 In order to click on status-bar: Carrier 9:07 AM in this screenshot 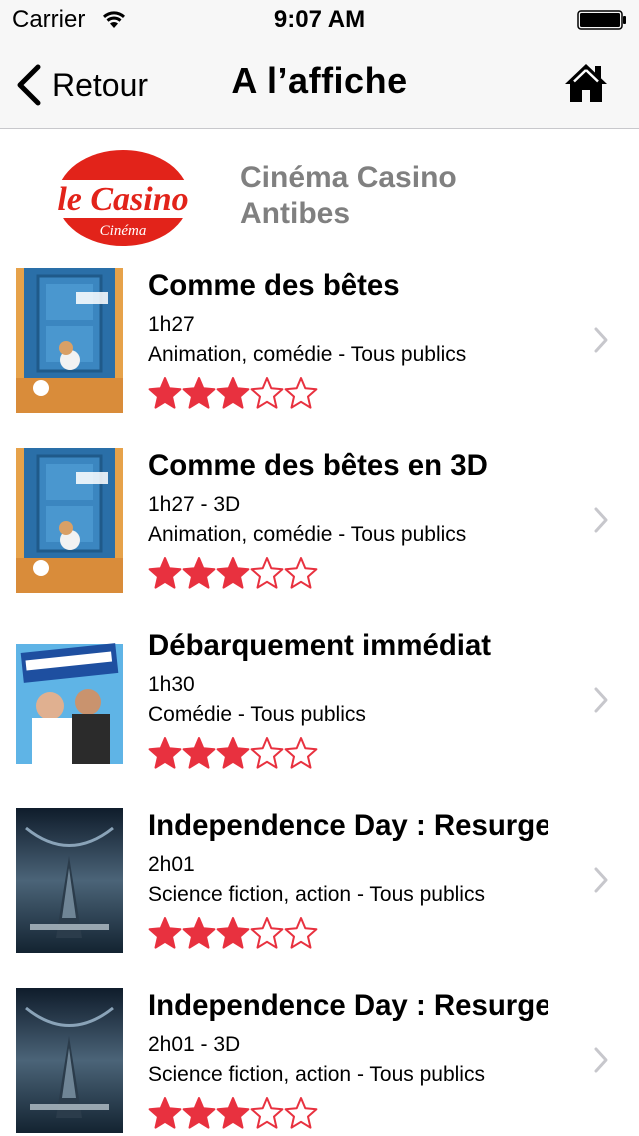, I will do `click(319, 20)`.